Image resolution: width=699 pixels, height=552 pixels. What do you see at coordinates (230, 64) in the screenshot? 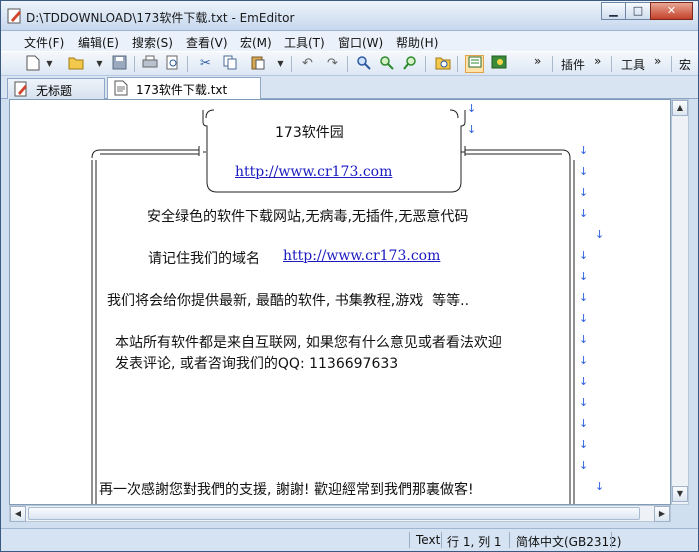
I see `copy-icon` at bounding box center [230, 64].